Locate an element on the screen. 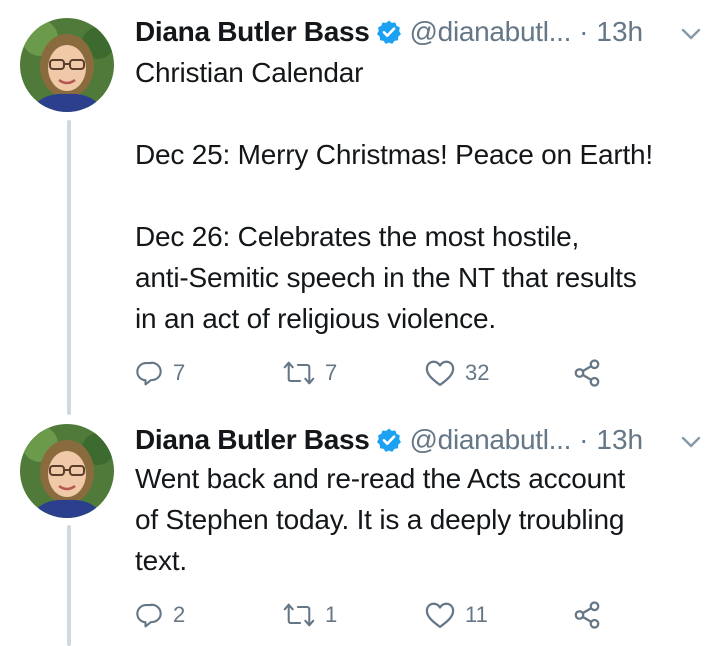  tweet-text-line: Christian Calendar is located at coordinates (249, 72).